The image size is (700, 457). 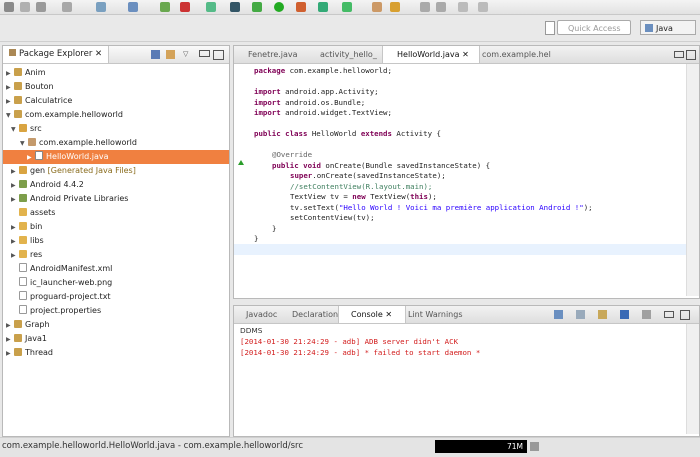 I want to click on tree-item-graph: ▶ Graph, so click(x=116, y=325).